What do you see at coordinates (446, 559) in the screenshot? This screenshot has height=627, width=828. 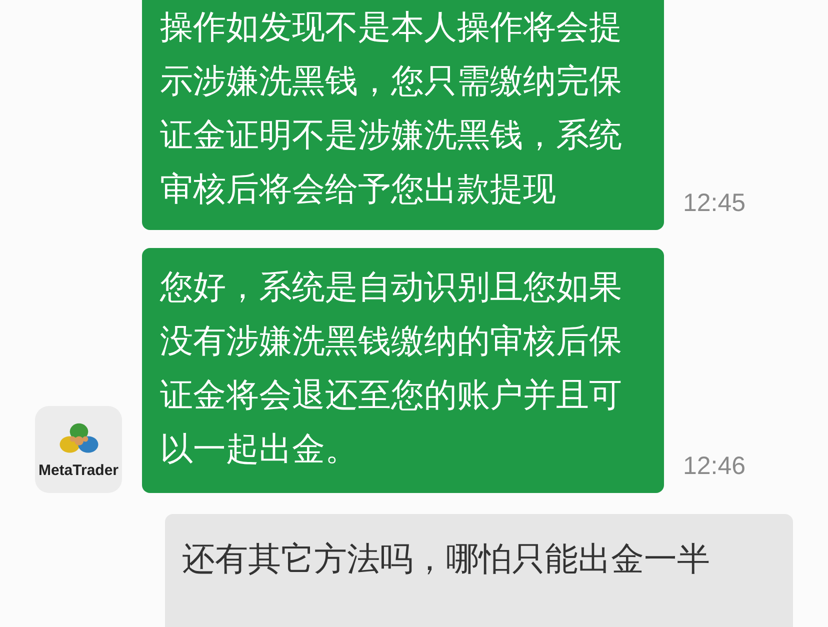 I see `message-text: 还有其它方法吗，哪怕只能出金一半` at bounding box center [446, 559].